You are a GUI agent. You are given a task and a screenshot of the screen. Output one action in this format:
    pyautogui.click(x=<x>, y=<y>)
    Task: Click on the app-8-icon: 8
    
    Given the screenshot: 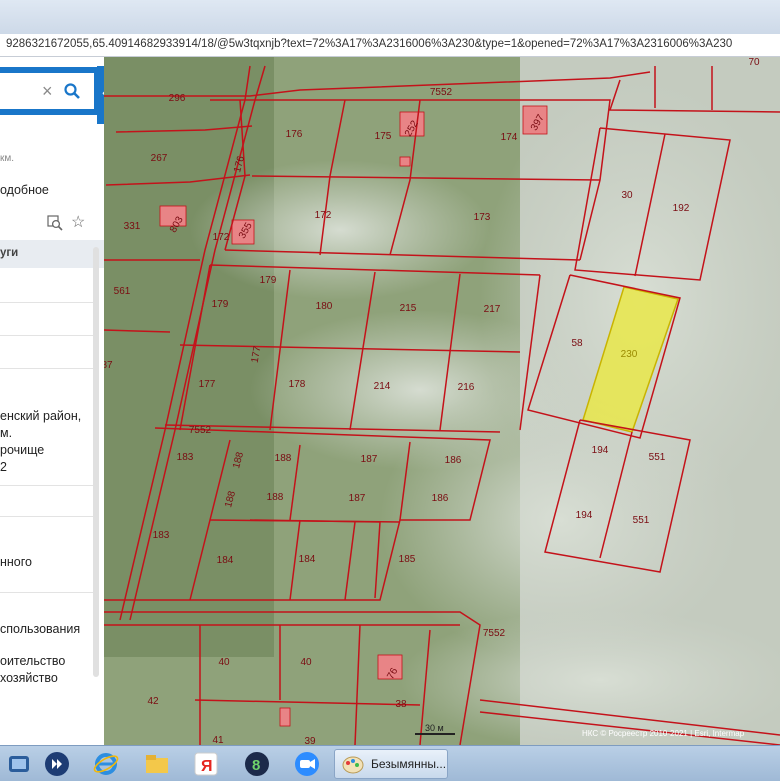 What is the action you would take?
    pyautogui.click(x=257, y=764)
    